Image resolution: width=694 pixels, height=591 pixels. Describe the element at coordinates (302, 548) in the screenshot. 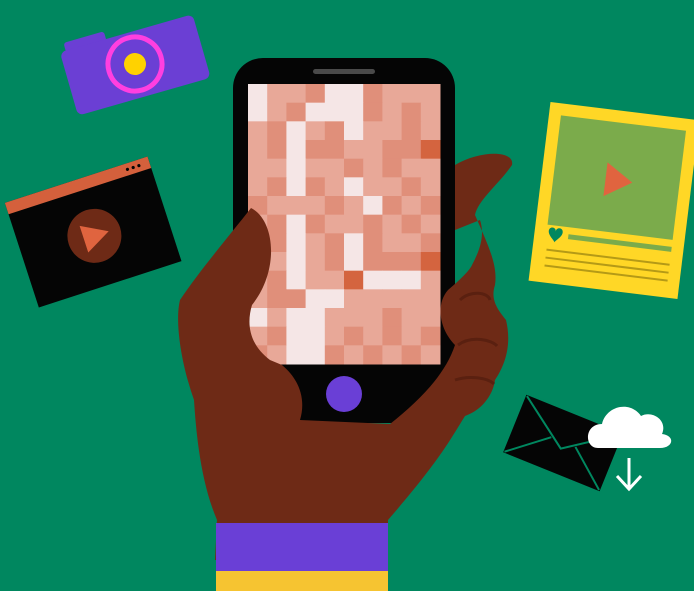

I see `sleeve-cuff` at that location.